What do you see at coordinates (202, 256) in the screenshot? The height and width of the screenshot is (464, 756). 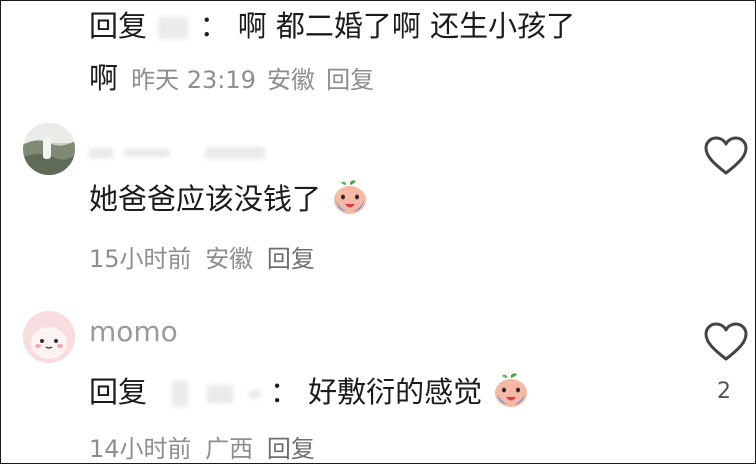 I see `comment-2-meta-row: 15小时前 安徽 回复` at bounding box center [202, 256].